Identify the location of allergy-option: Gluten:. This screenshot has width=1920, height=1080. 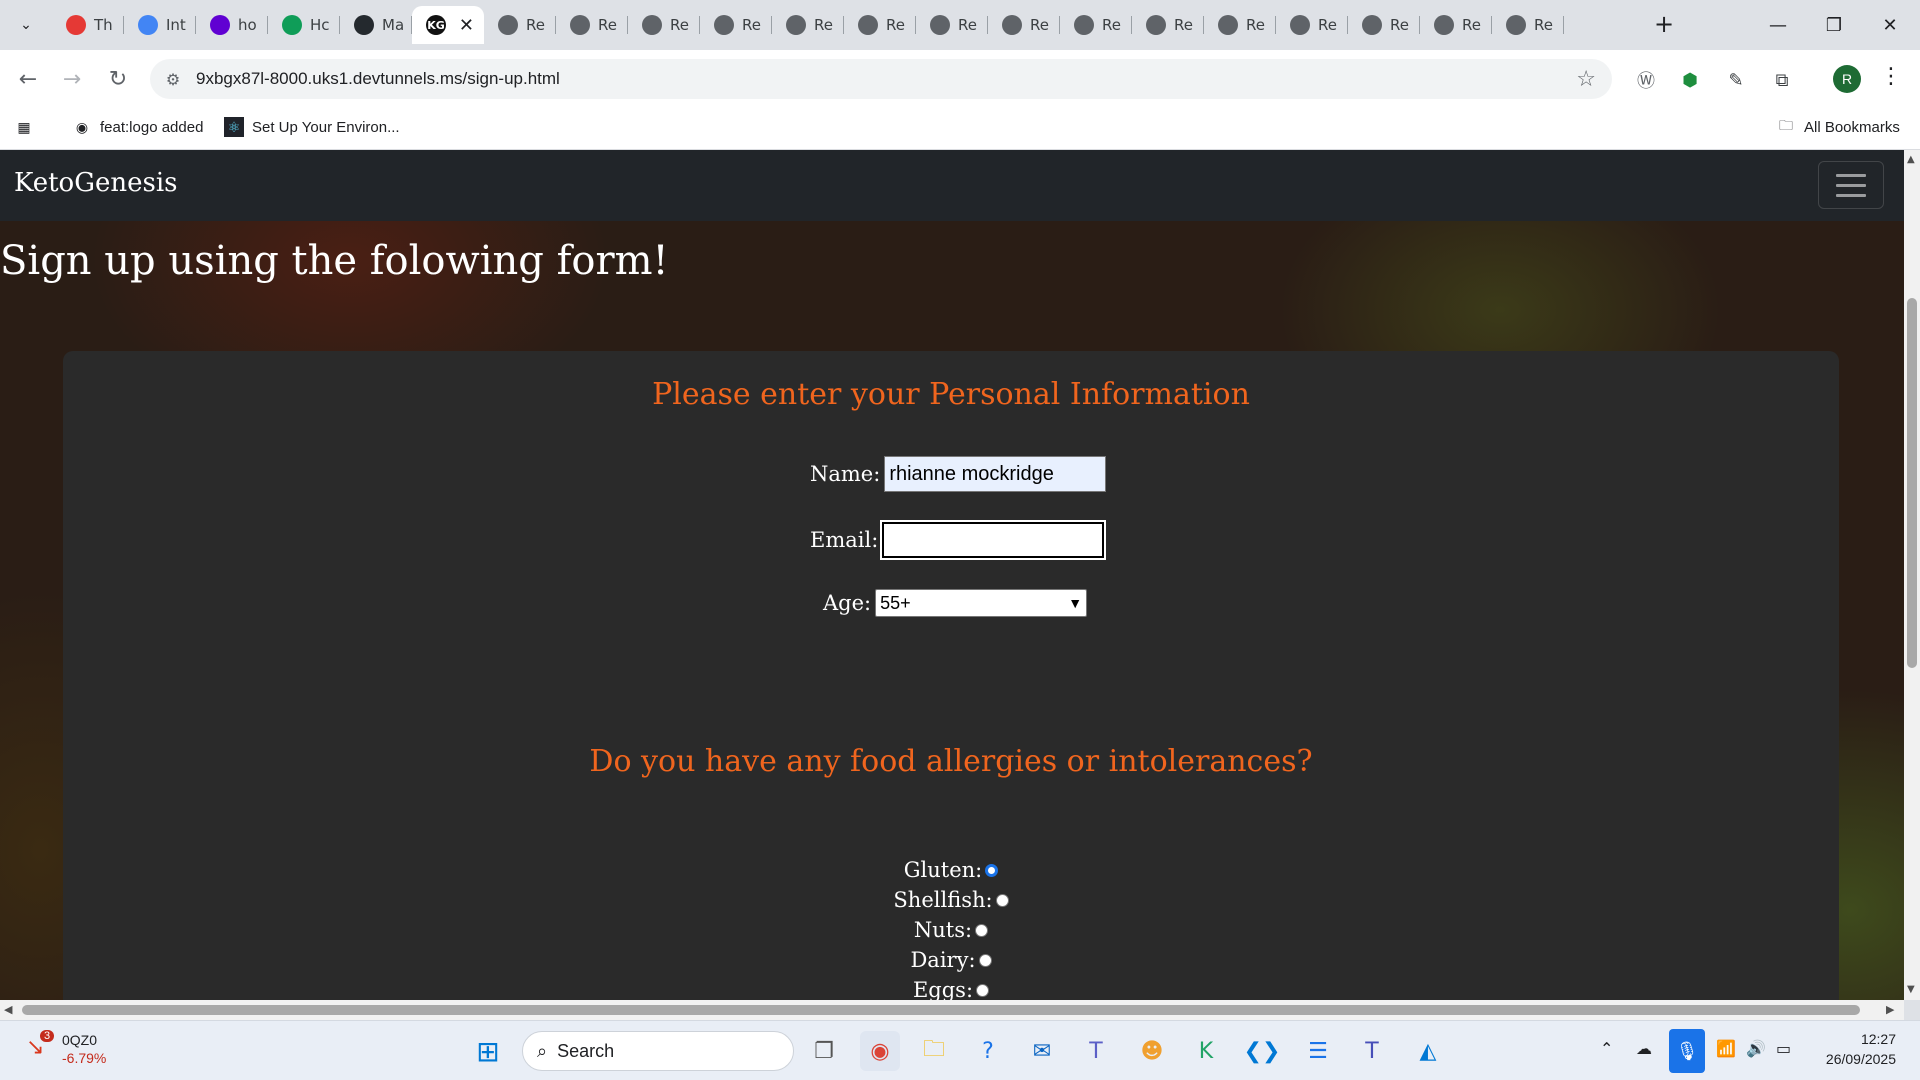
(951, 870).